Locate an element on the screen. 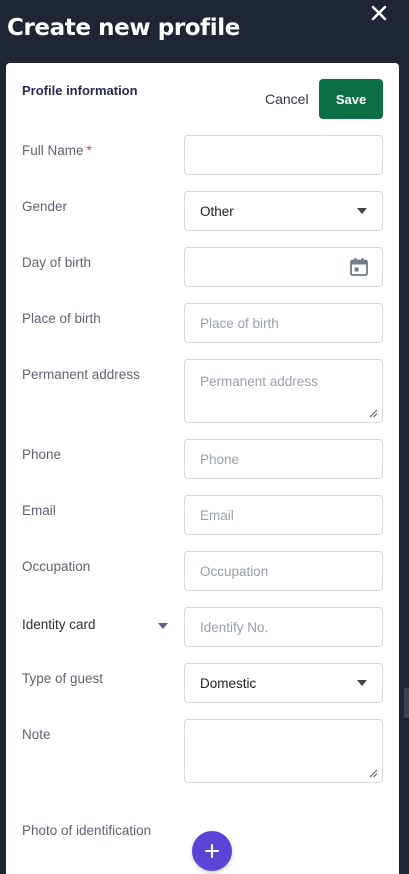 This screenshot has width=409, height=874. page-title: Create new profile is located at coordinates (123, 28).